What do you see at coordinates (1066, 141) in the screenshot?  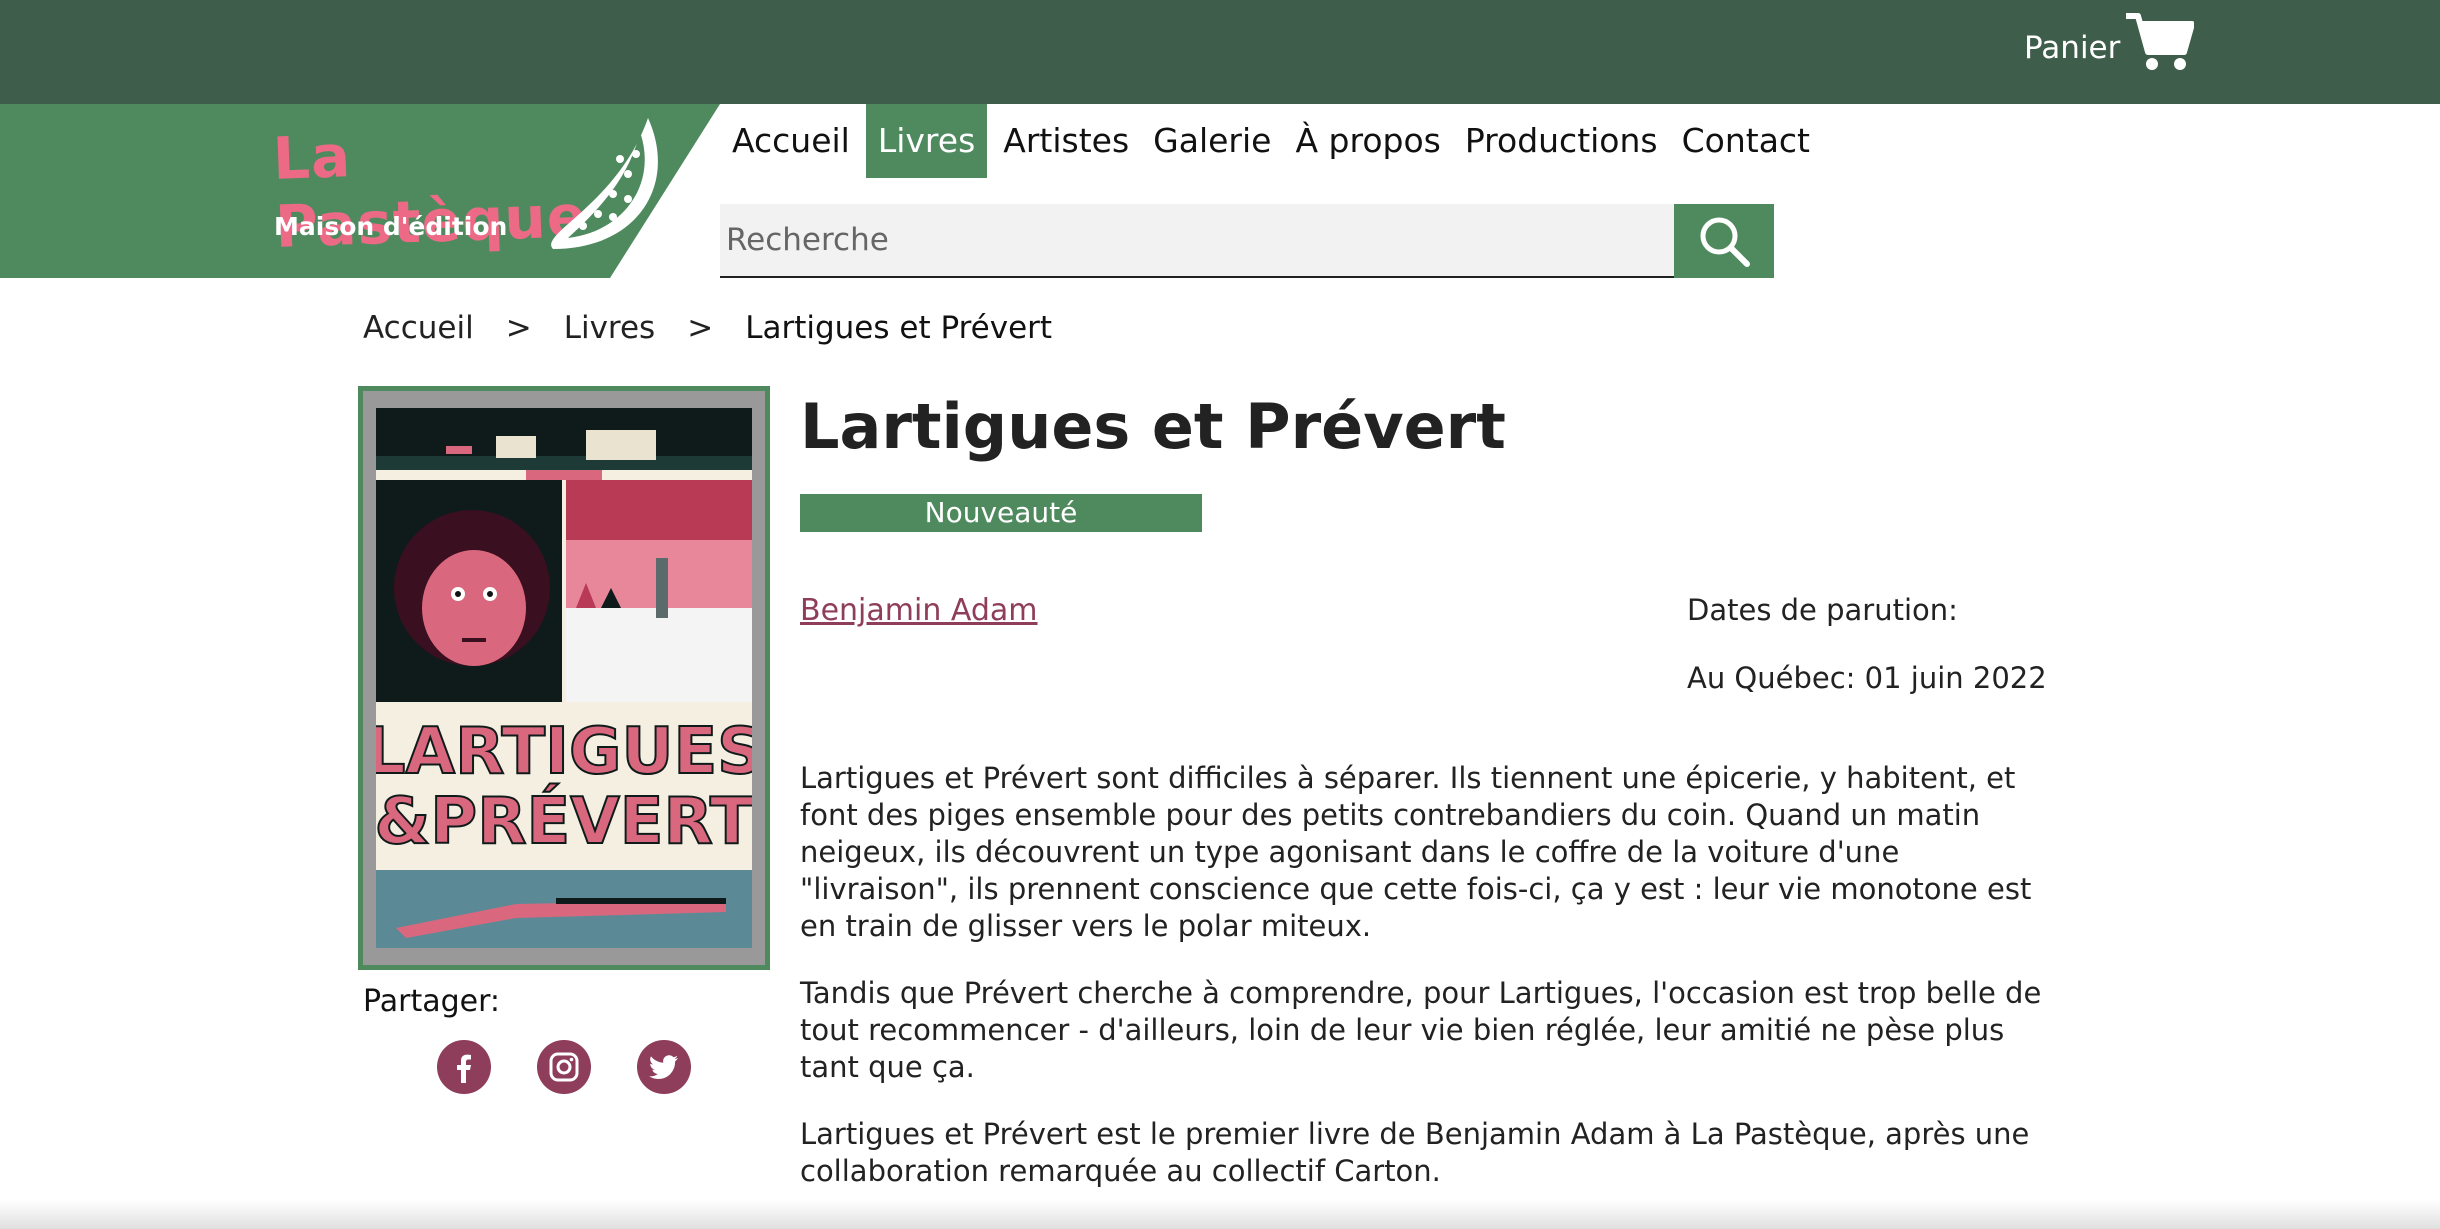 I see `nav-item-artistes: Artistes` at bounding box center [1066, 141].